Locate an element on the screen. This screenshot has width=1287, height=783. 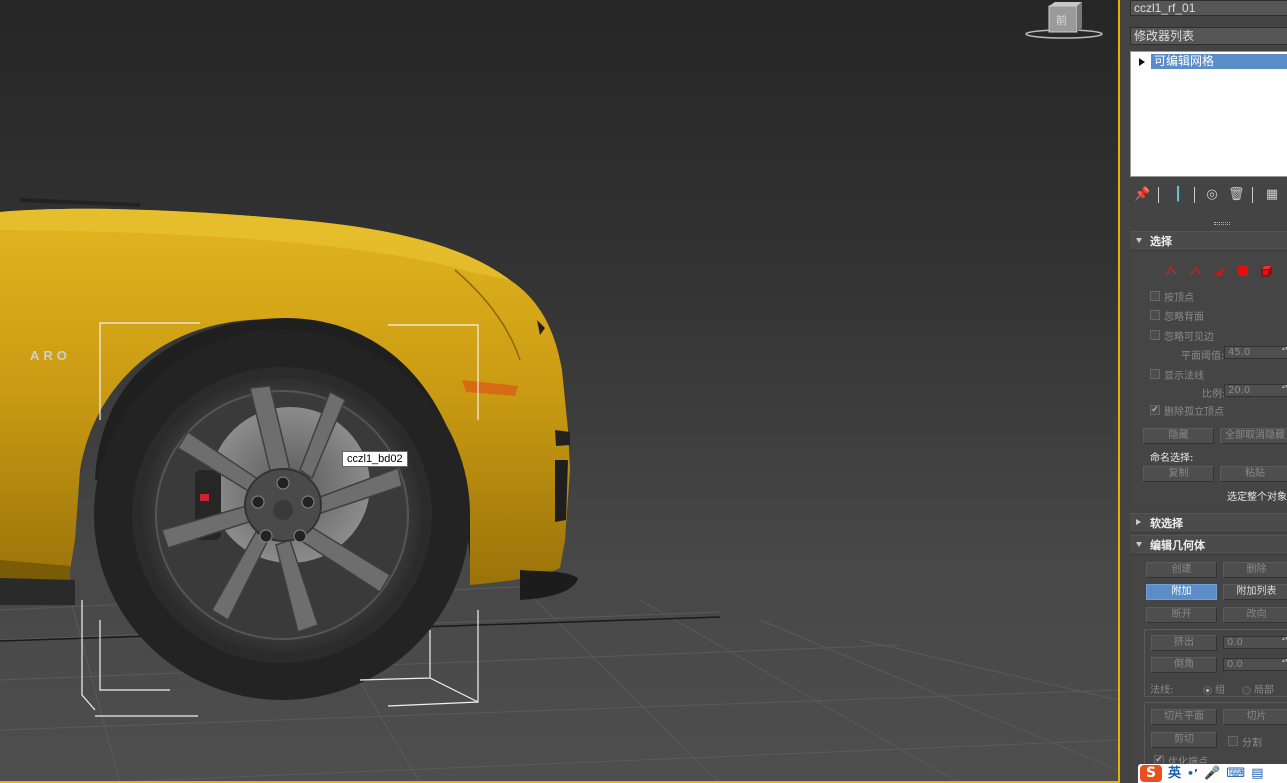
normal-label: 法线: is located at coordinates (1162, 690).